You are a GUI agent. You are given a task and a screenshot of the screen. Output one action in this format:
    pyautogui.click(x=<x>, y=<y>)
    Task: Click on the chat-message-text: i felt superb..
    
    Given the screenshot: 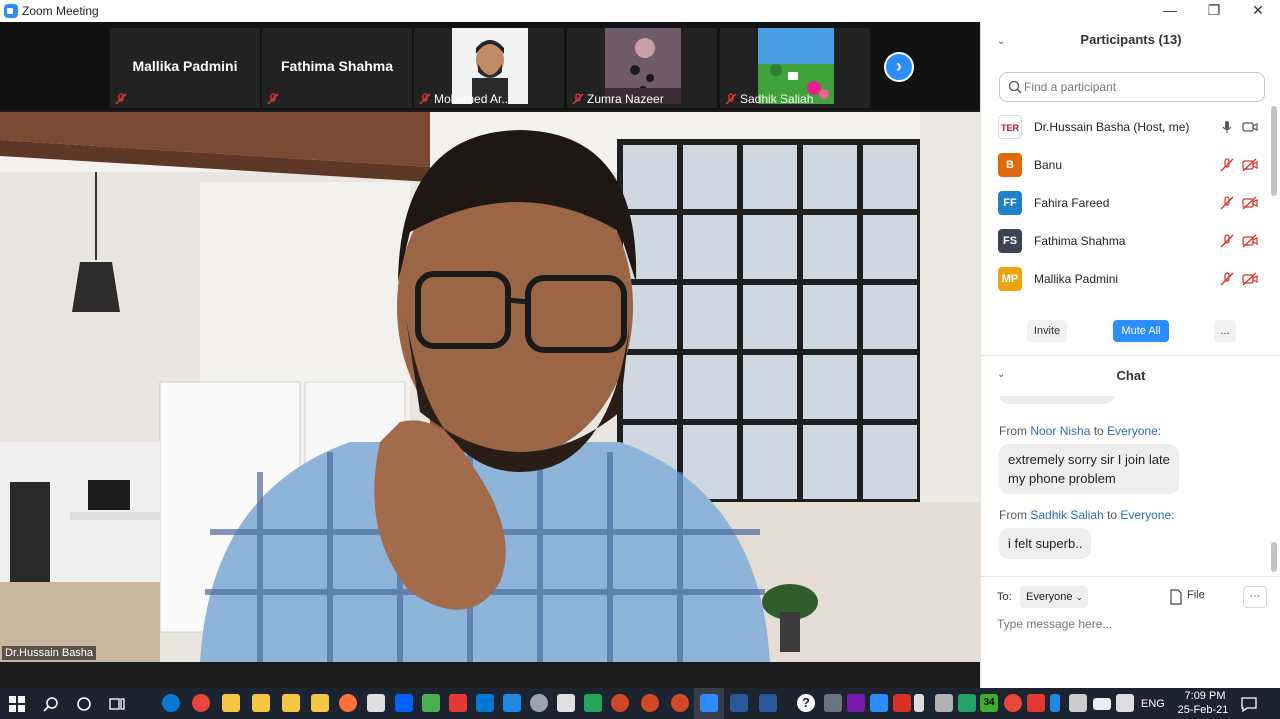 What is the action you would take?
    pyautogui.click(x=1045, y=543)
    